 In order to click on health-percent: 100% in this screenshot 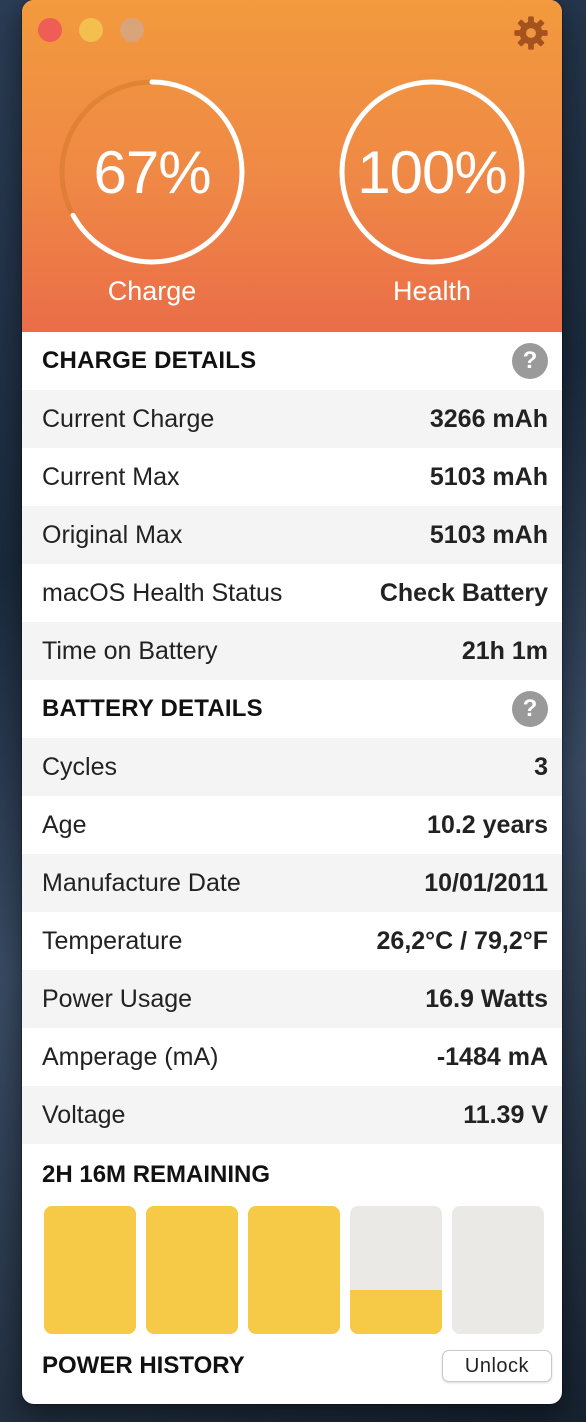, I will do `click(432, 172)`.